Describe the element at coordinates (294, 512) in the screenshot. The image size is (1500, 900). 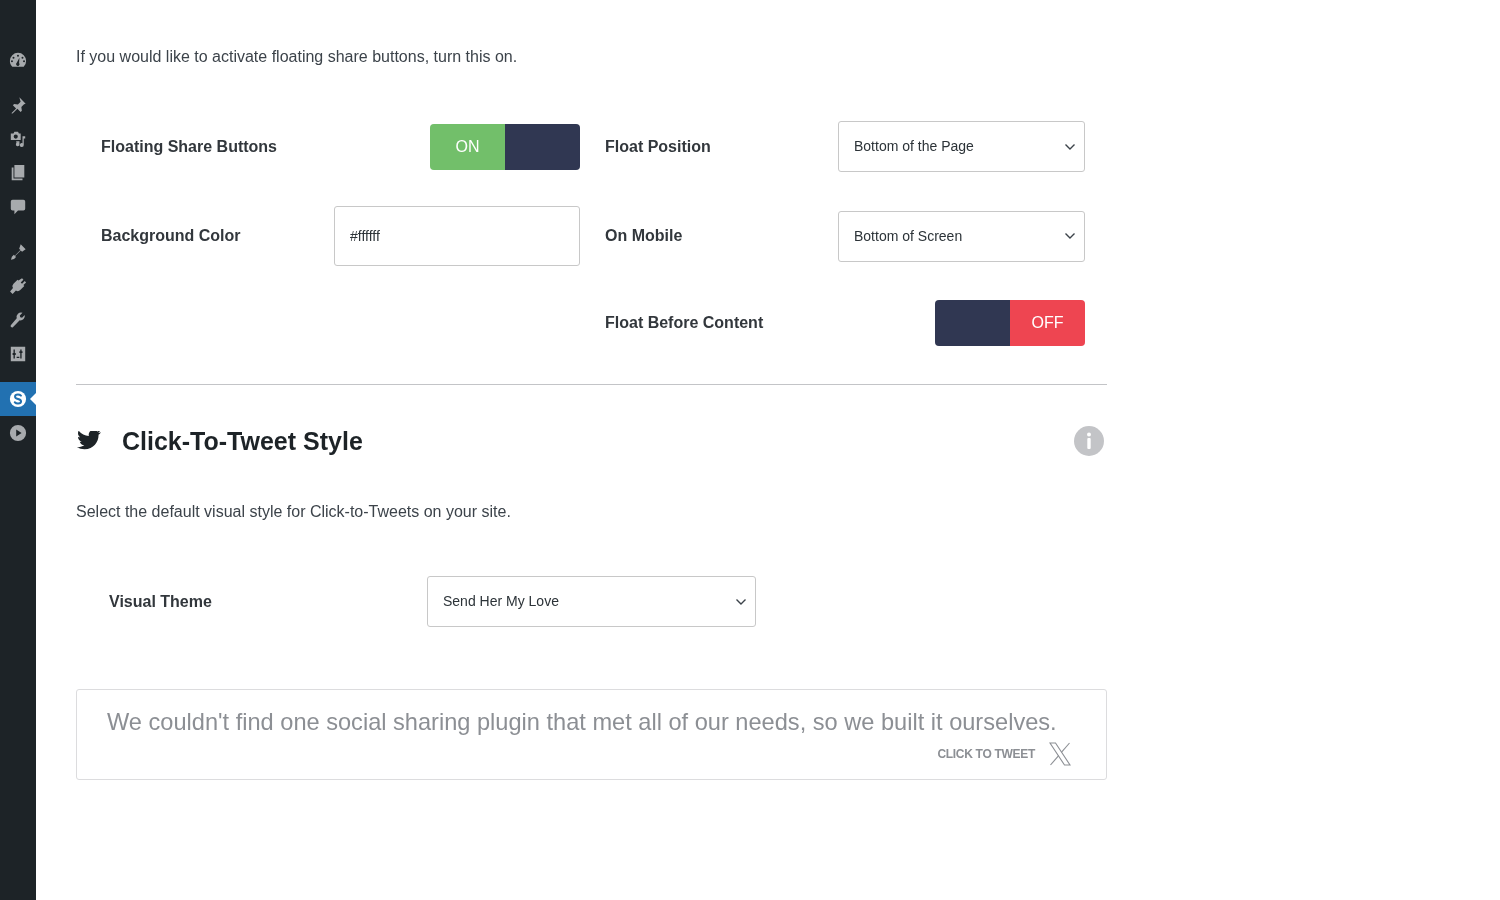
I see `section-description: Select the default visual style for Click-to-Tweets on your site.` at that location.